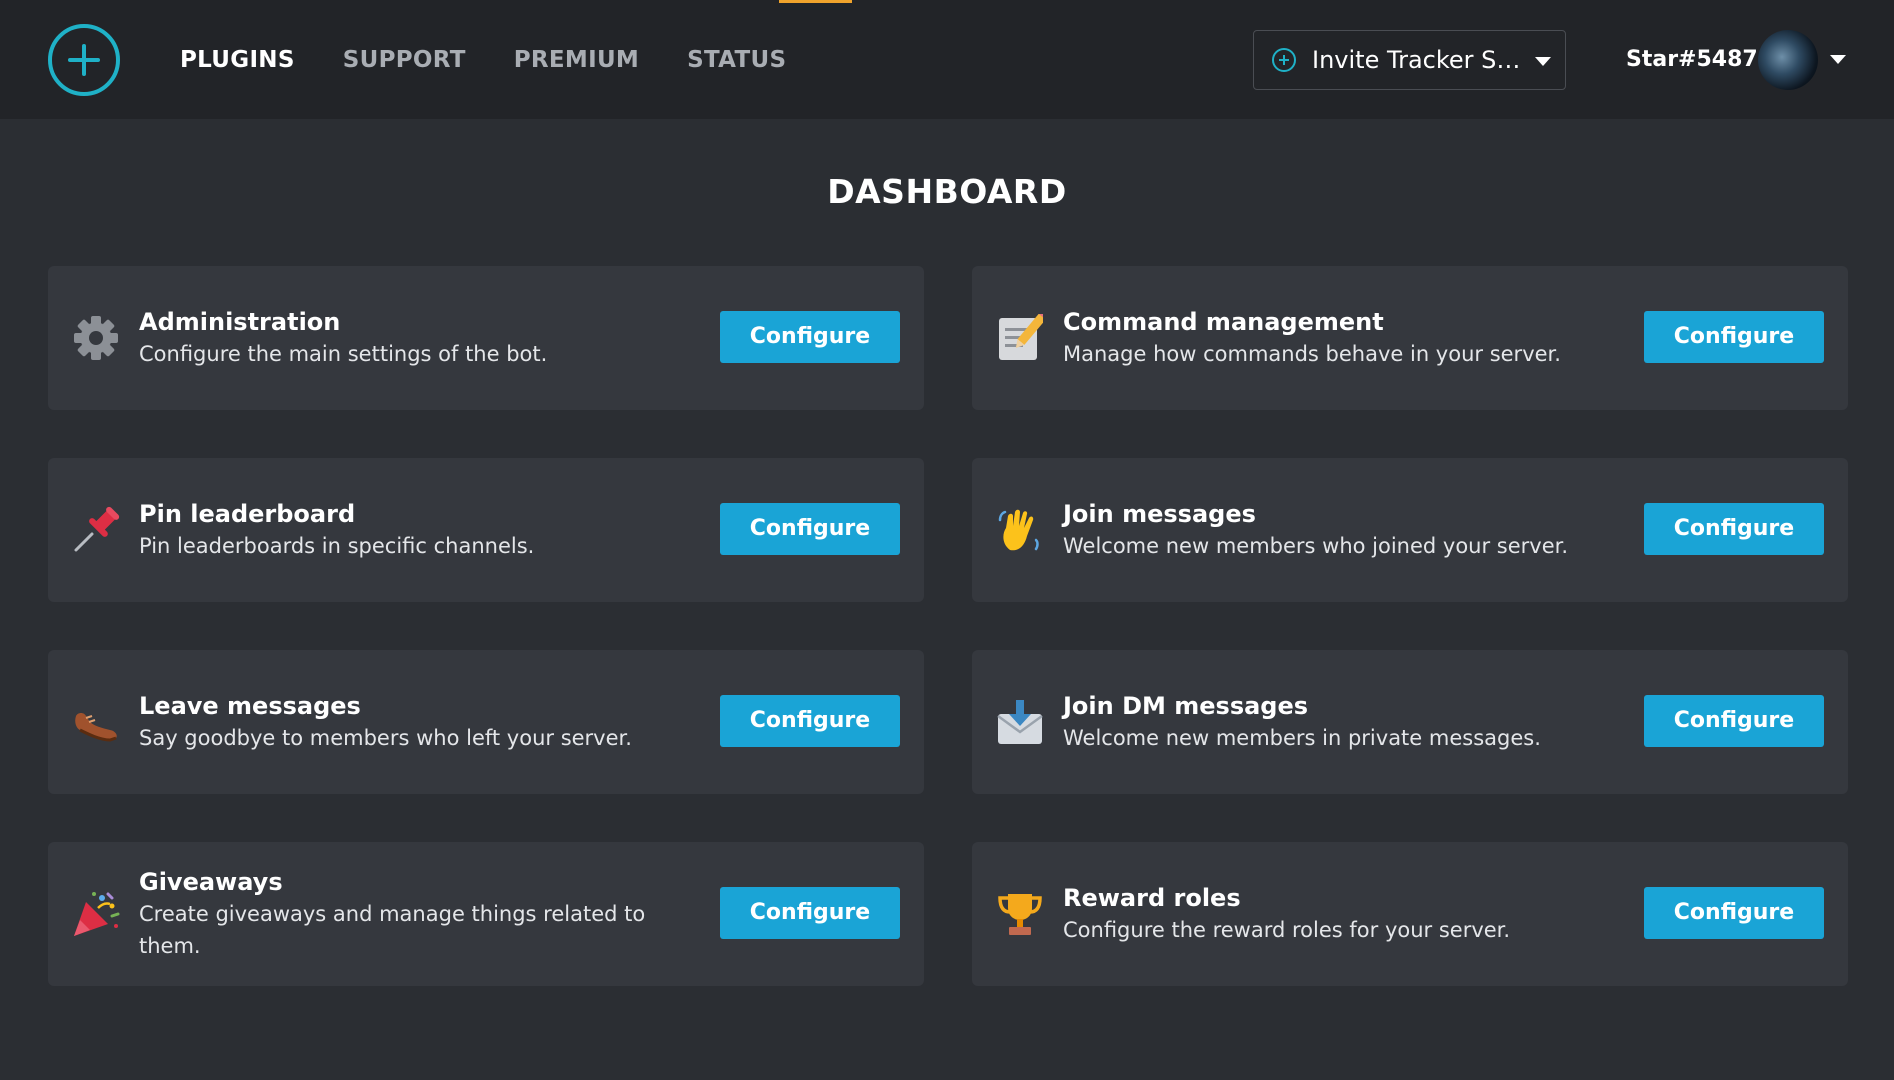 The image size is (1894, 1080). What do you see at coordinates (736, 60) in the screenshot?
I see `nav-status: STATUS` at bounding box center [736, 60].